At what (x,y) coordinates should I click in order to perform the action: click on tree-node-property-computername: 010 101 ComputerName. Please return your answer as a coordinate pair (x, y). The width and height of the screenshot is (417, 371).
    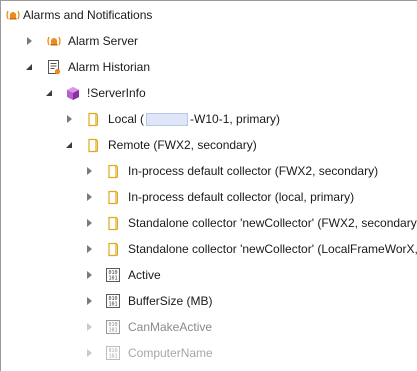
    Looking at the image, I should click on (209, 353).